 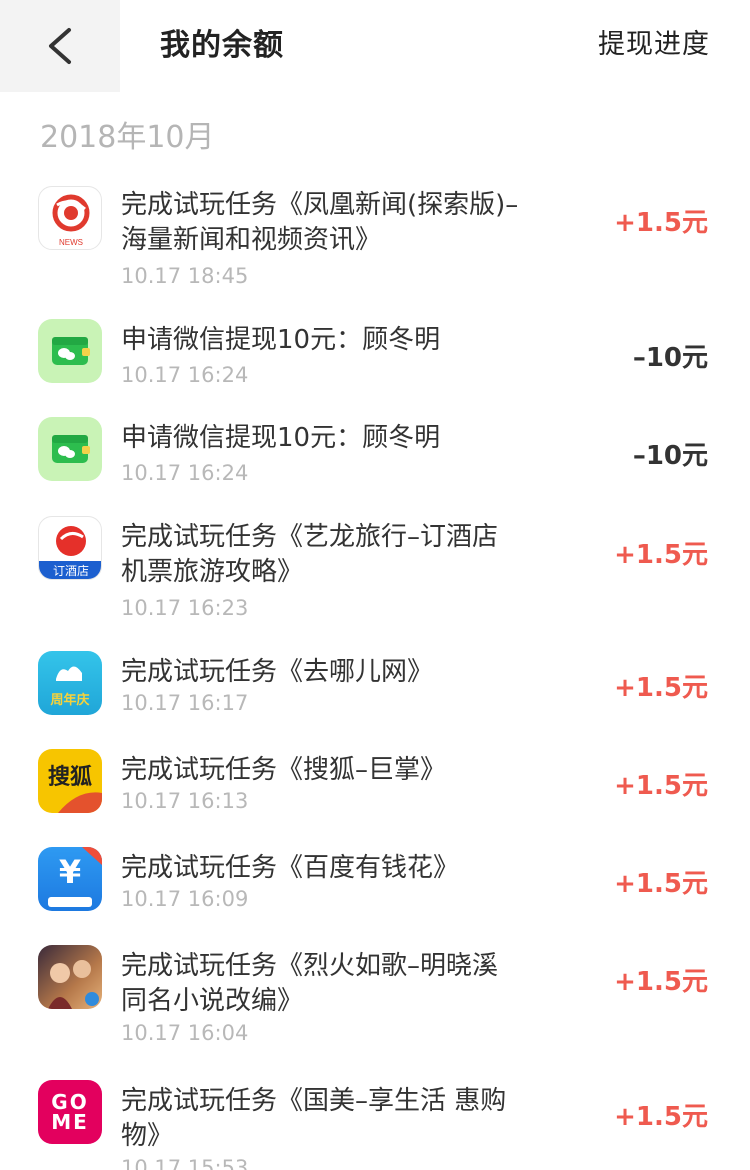 I want to click on ifeng-news-icon: NEWS, so click(x=70, y=218).